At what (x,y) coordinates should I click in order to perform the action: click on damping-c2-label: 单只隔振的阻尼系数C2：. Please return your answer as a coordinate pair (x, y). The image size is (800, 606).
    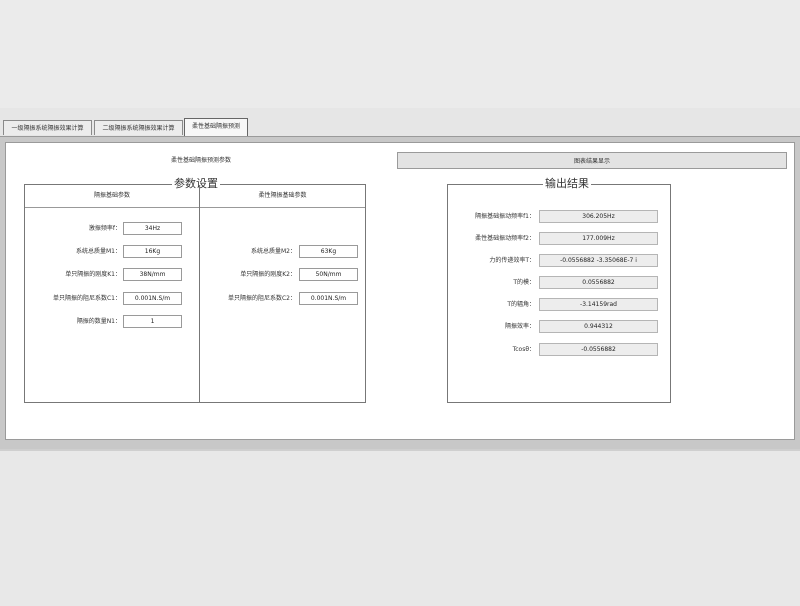
    Looking at the image, I should click on (261, 298).